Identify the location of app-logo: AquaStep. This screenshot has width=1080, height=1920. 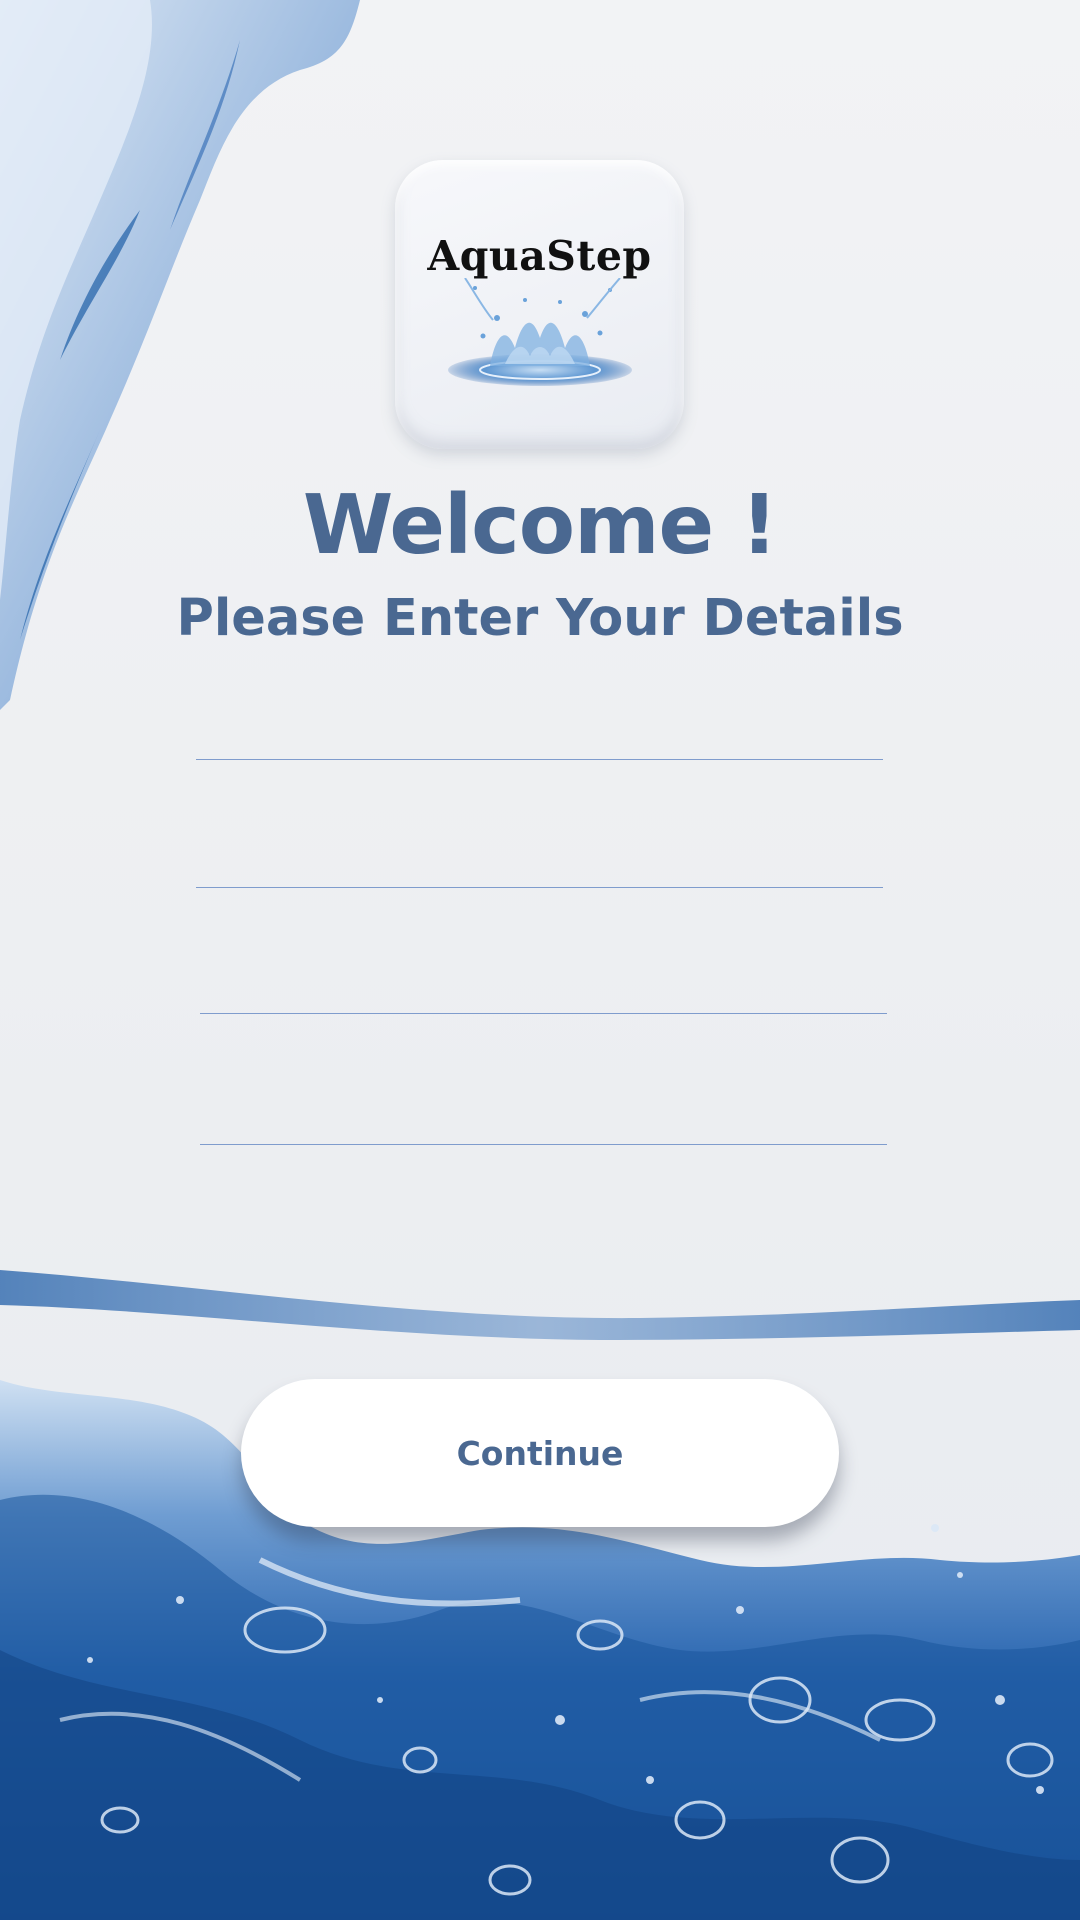
(539, 304).